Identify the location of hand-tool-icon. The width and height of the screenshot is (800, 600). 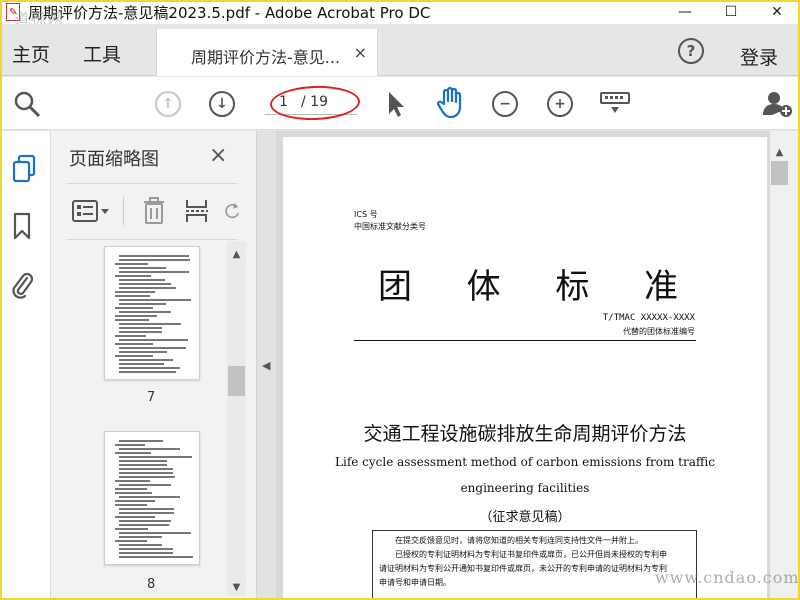
(451, 103).